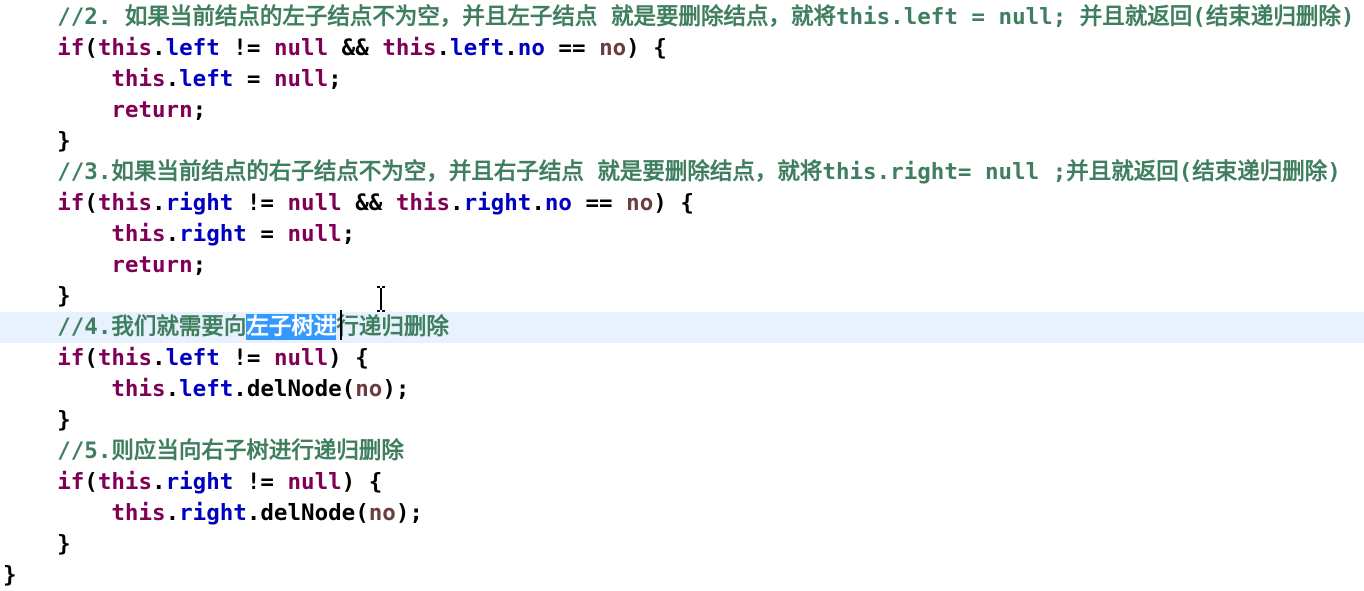 This screenshot has width=1364, height=591. What do you see at coordinates (230, 451) in the screenshot?
I see `code-token: //5.则应当向右子树进行递归删除` at bounding box center [230, 451].